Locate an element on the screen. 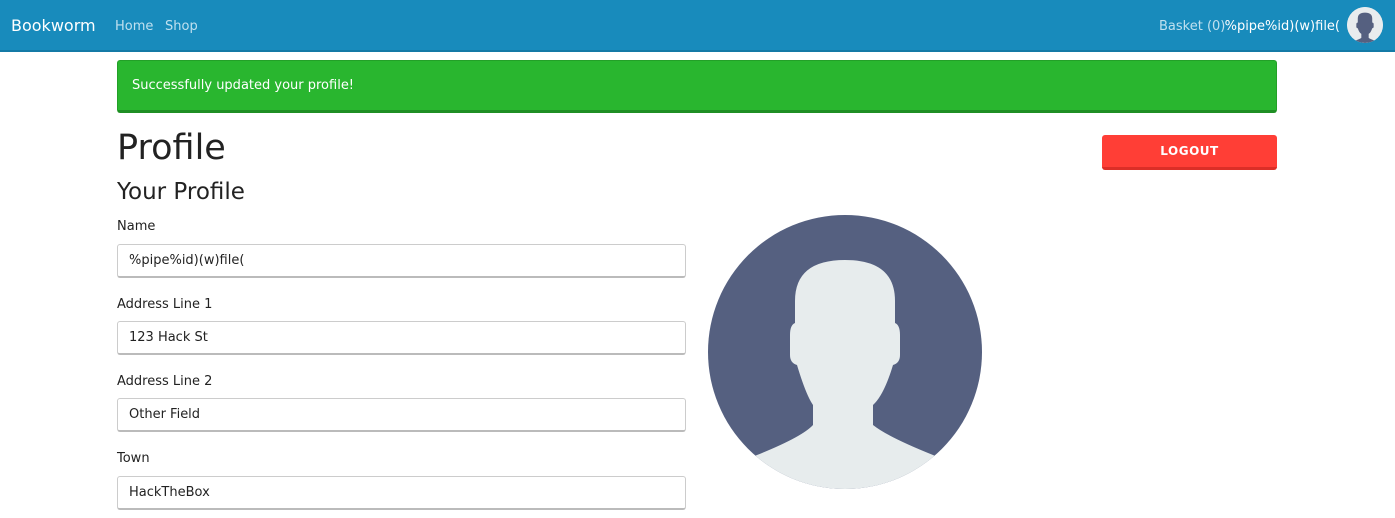  name-label: Name is located at coordinates (136, 226).